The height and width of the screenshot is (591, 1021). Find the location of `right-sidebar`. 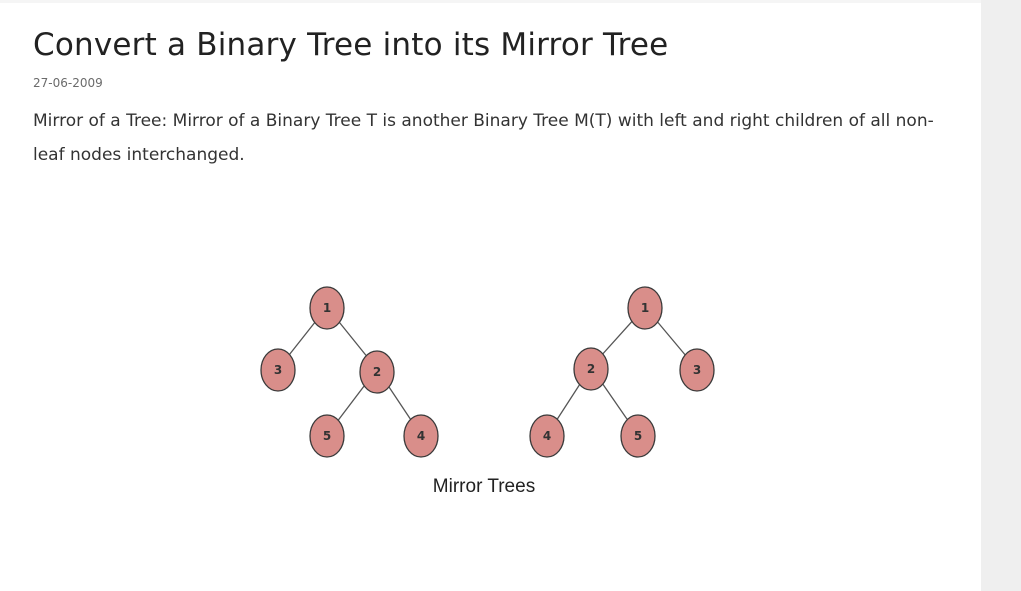

right-sidebar is located at coordinates (1001, 295).